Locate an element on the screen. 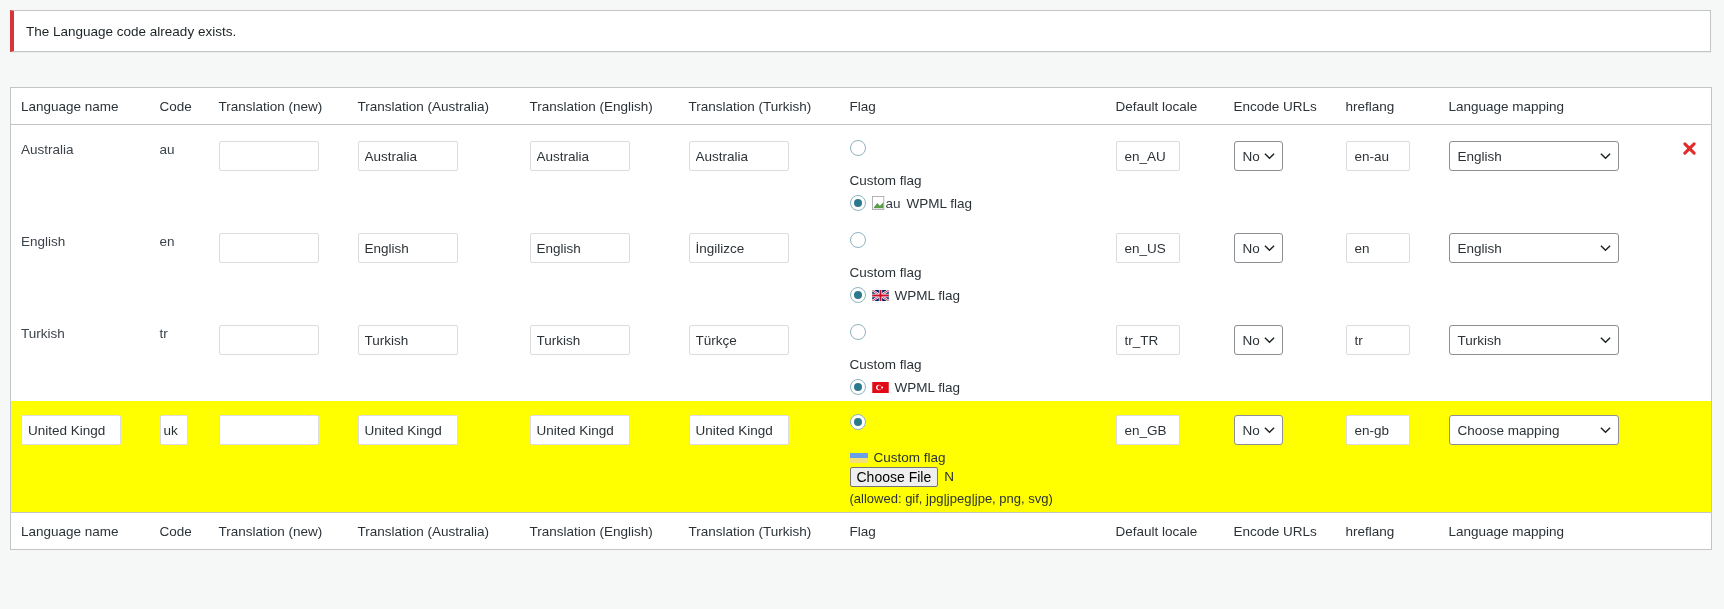  column-header: Translation (Australia) is located at coordinates (433, 106).